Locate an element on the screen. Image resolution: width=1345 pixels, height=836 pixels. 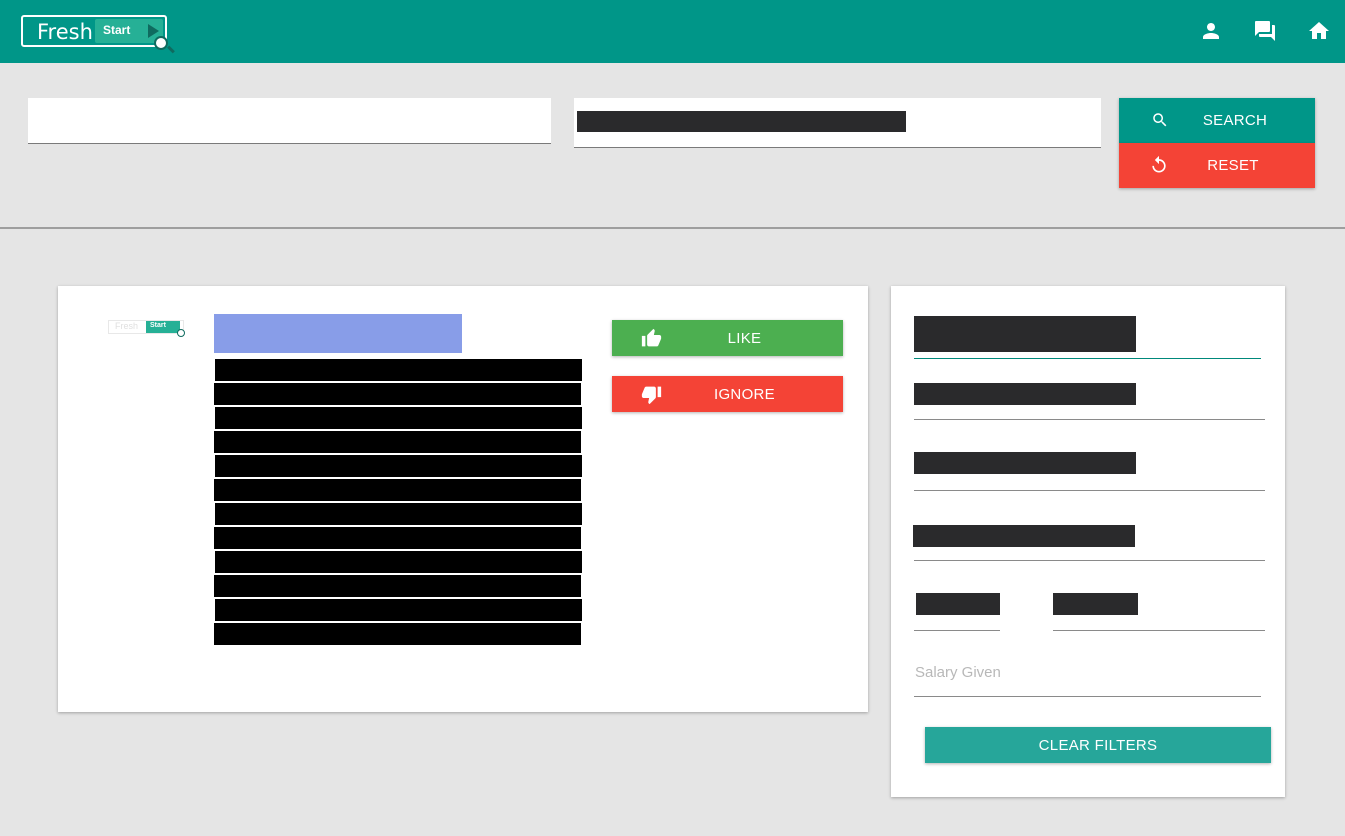
logo-badge: Start is located at coordinates (129, 31).